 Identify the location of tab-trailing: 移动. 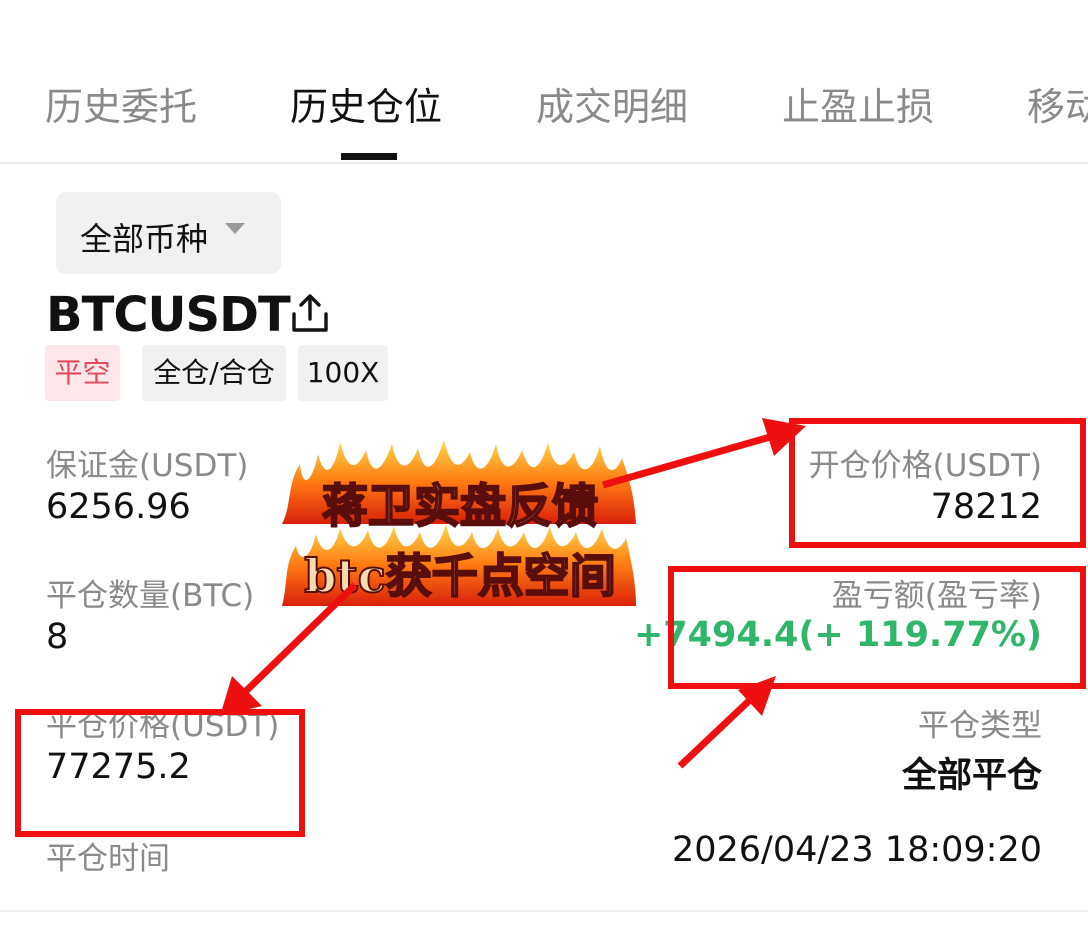
(1057, 103).